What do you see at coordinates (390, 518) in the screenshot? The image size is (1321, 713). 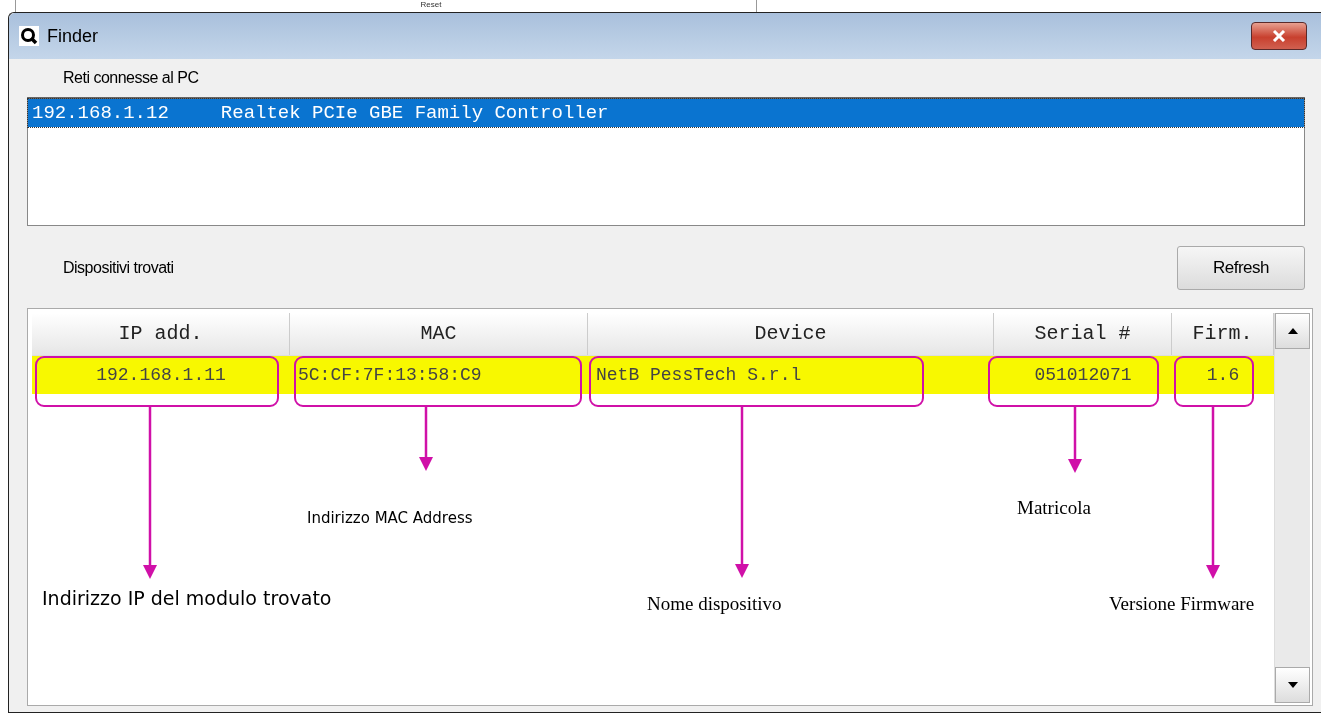 I see `annotation-text: Indirizzo MAC Address` at bounding box center [390, 518].